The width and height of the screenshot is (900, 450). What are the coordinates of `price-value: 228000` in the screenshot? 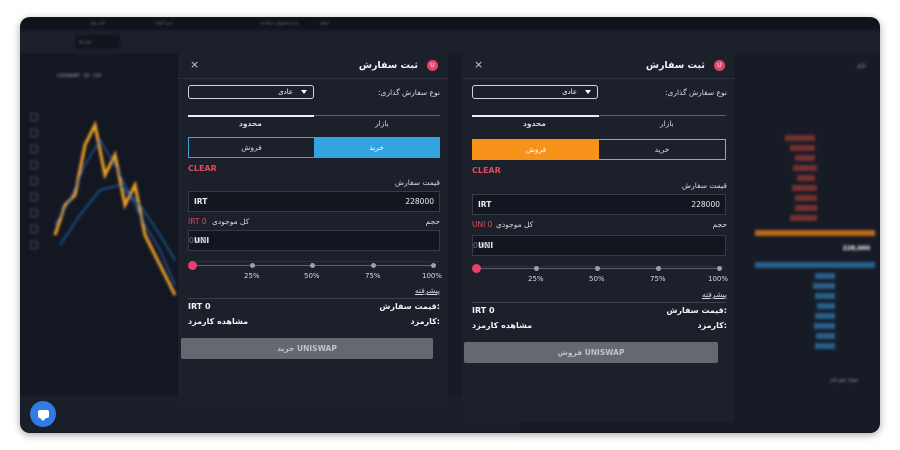 It's located at (419, 201).